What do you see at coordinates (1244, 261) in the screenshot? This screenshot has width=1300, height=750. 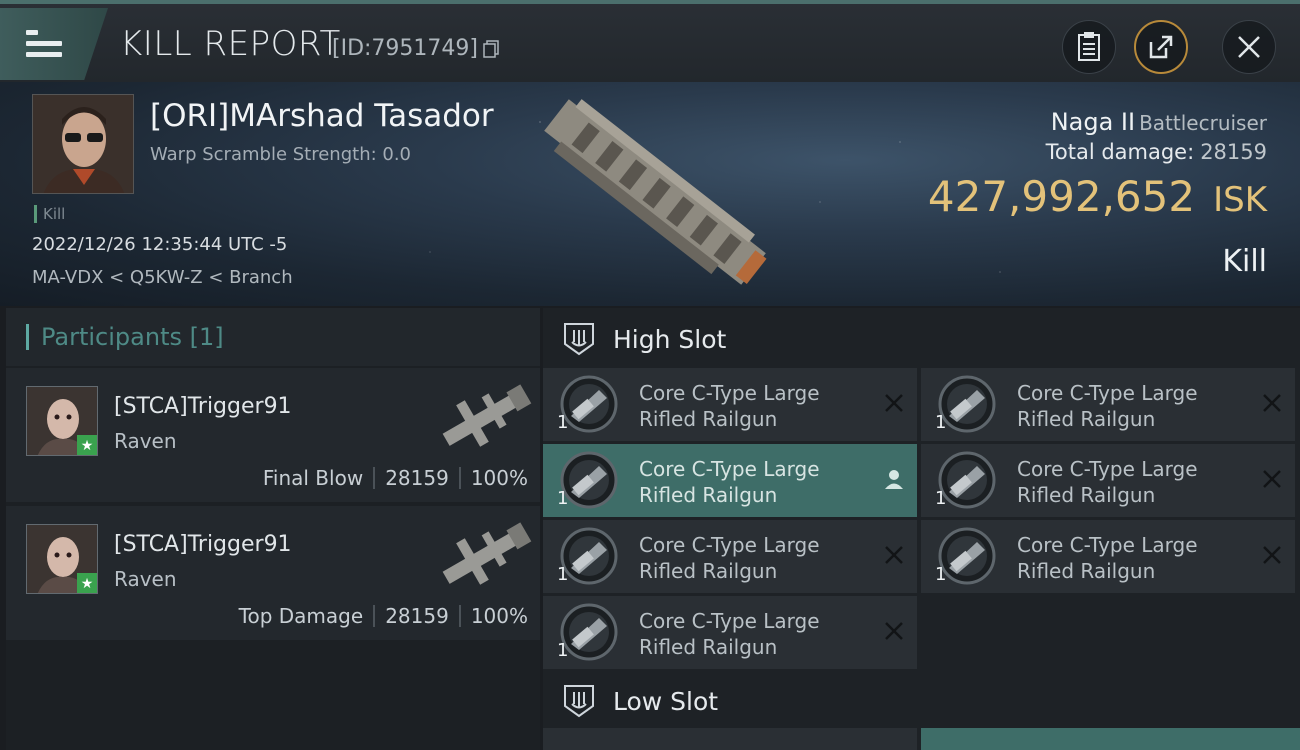 I see `result-label: Kill` at bounding box center [1244, 261].